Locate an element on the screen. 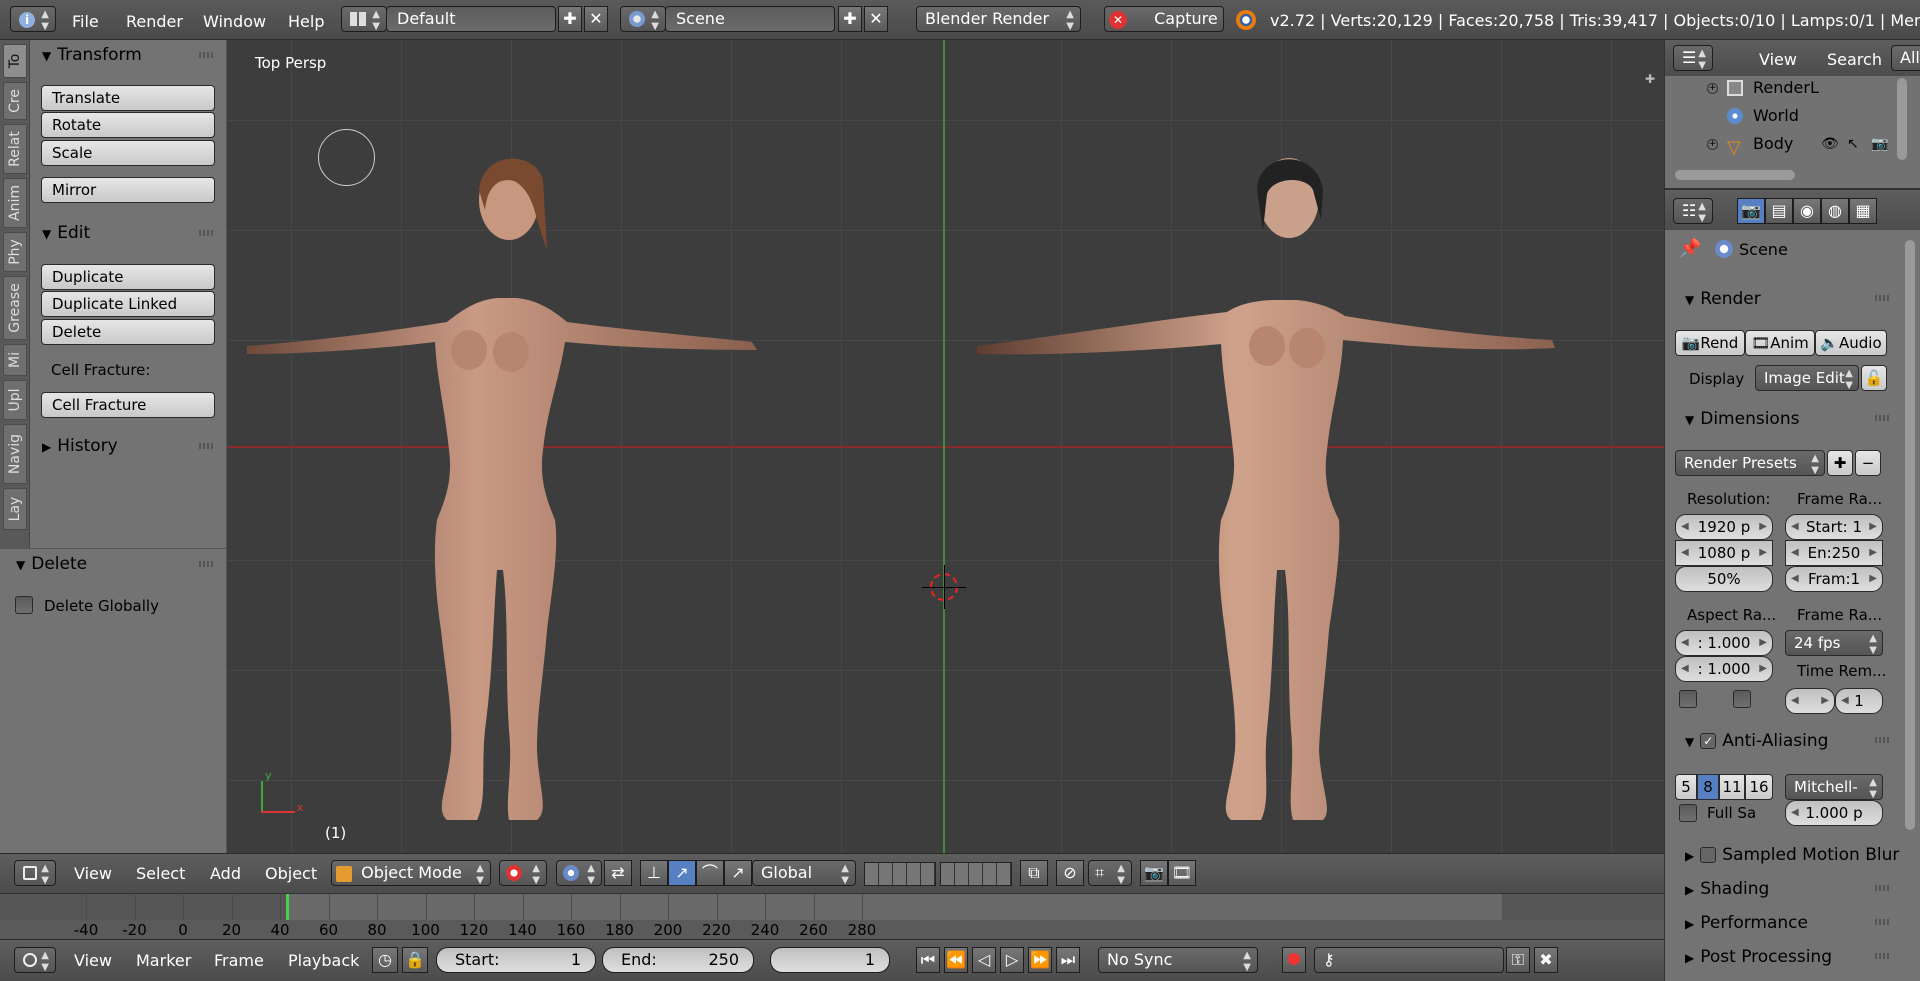 This screenshot has height=981, width=1920. jump-start-icon: ⏮ is located at coordinates (928, 960).